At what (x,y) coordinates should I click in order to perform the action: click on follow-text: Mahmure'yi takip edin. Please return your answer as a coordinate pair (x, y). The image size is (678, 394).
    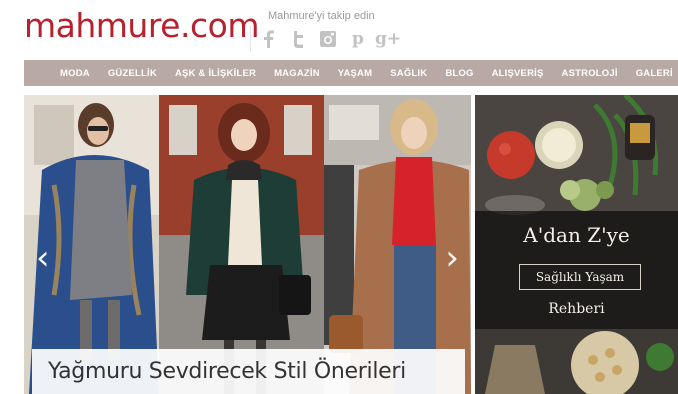
    Looking at the image, I should click on (321, 16).